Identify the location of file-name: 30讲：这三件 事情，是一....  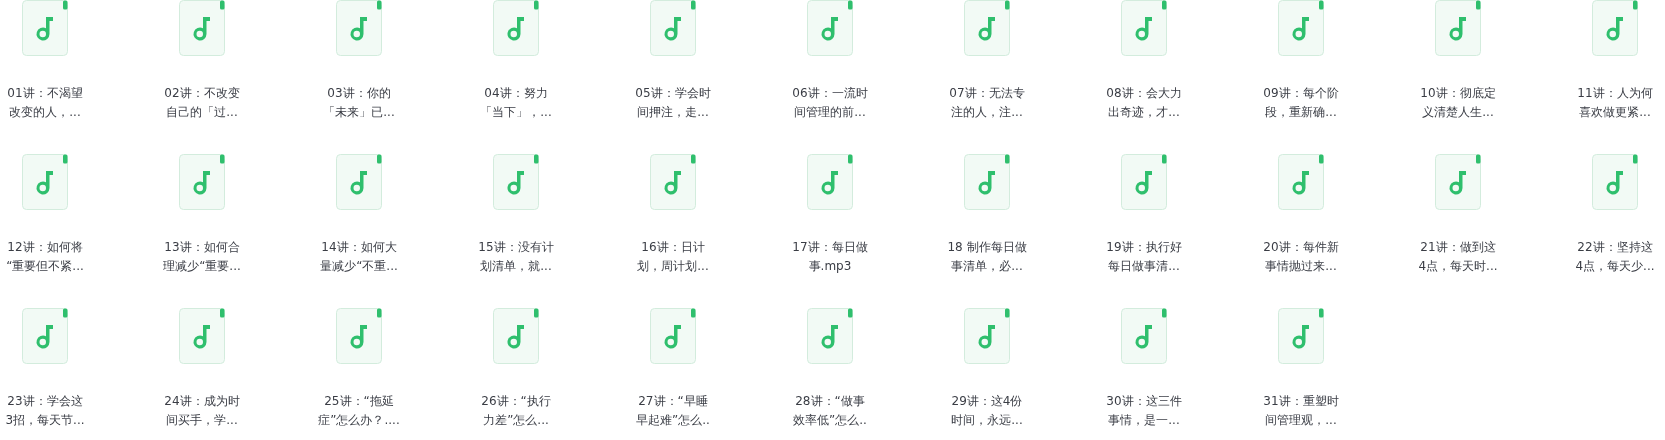
(1144, 411).